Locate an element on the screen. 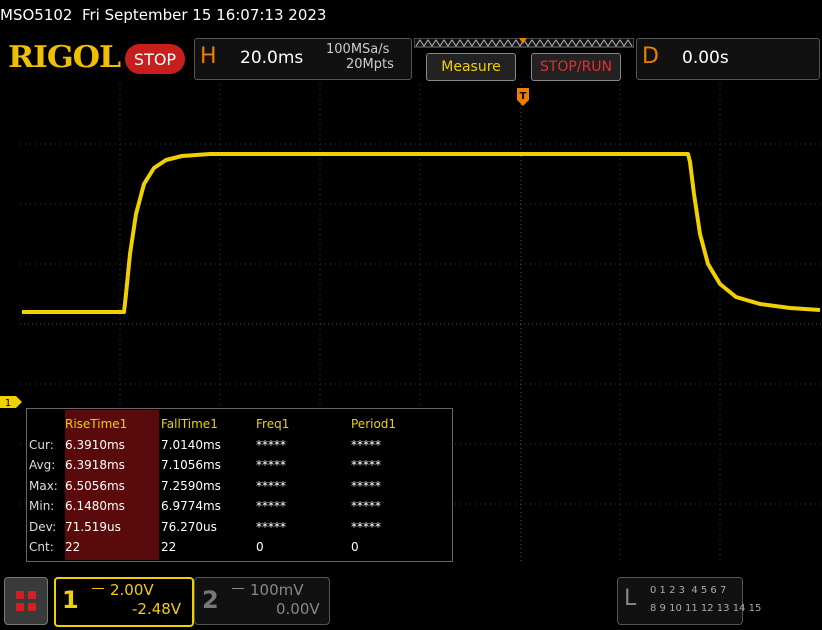 The width and height of the screenshot is (822, 630). measurement-value: 7.0140ms is located at coordinates (191, 444).